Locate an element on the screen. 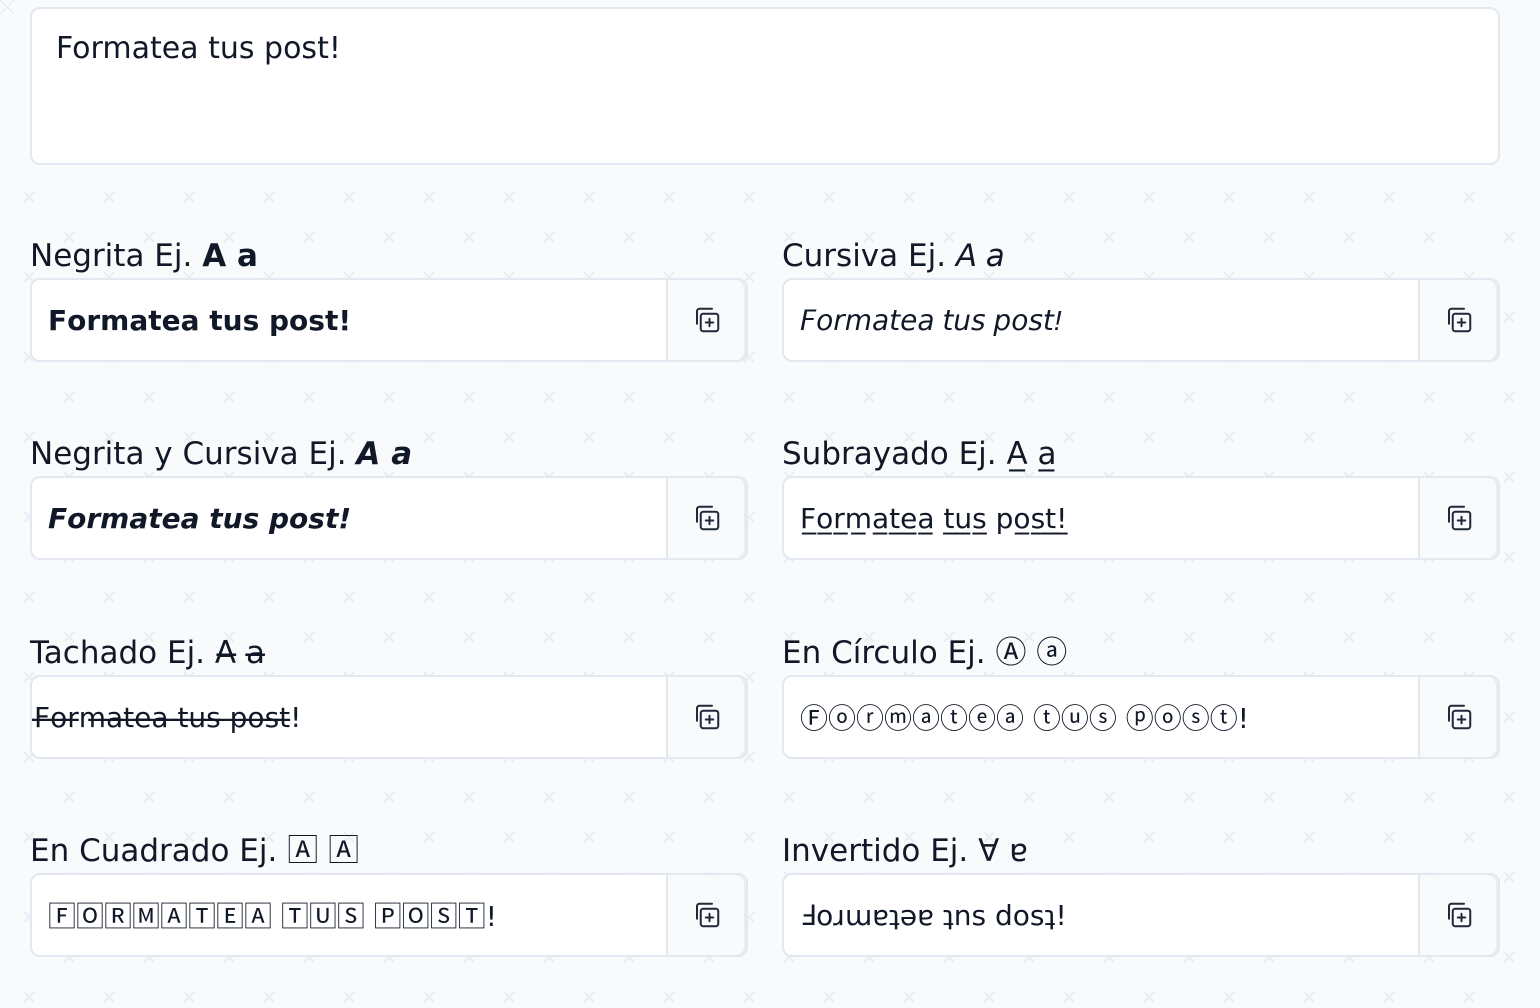  copy-button-italic is located at coordinates (1458, 320).